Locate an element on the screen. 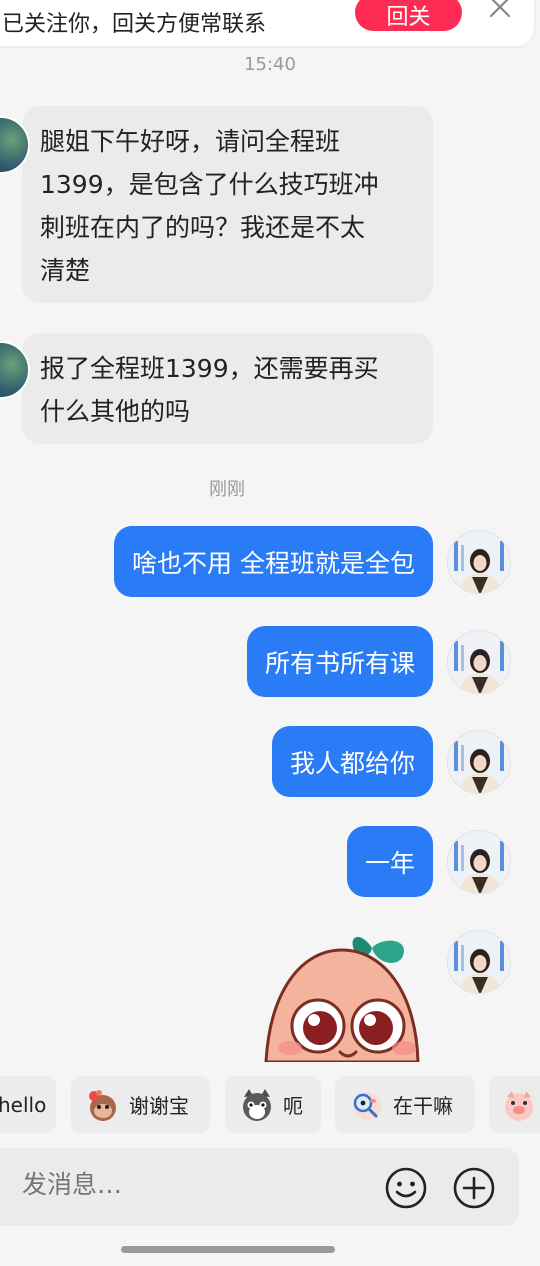  quick-reply-chip: hello is located at coordinates (28, 1104).